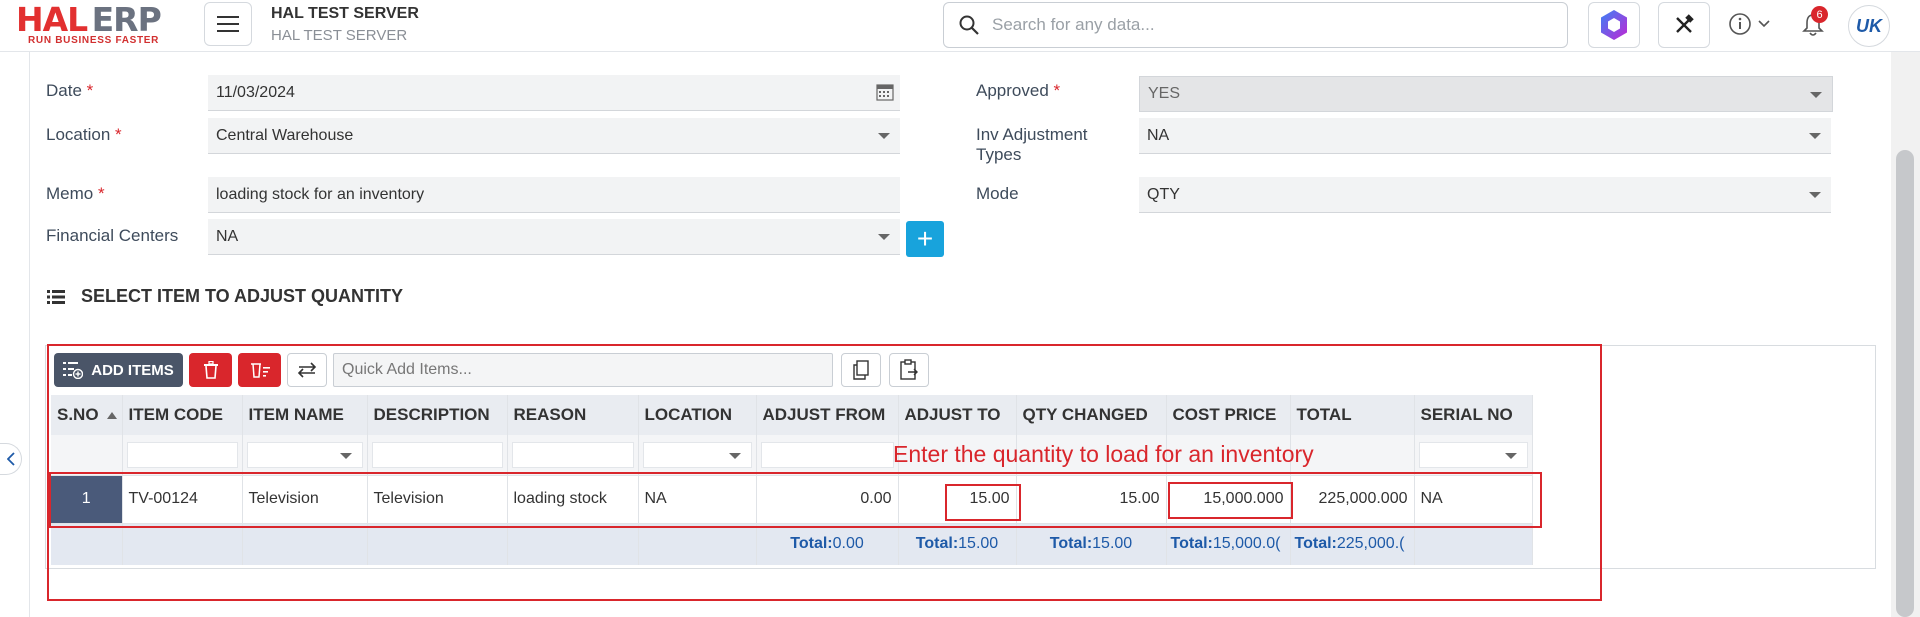 This screenshot has height=617, width=1920. I want to click on column-header-item-name: ITEM NAME, so click(305, 415).